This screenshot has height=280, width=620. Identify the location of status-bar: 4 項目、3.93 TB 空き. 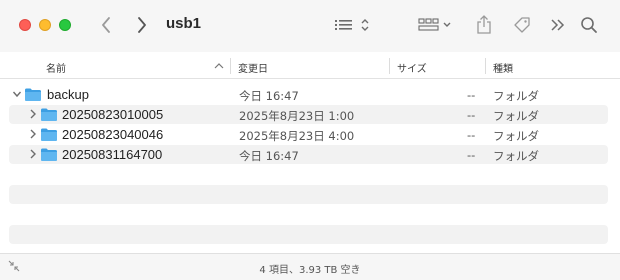
(310, 266).